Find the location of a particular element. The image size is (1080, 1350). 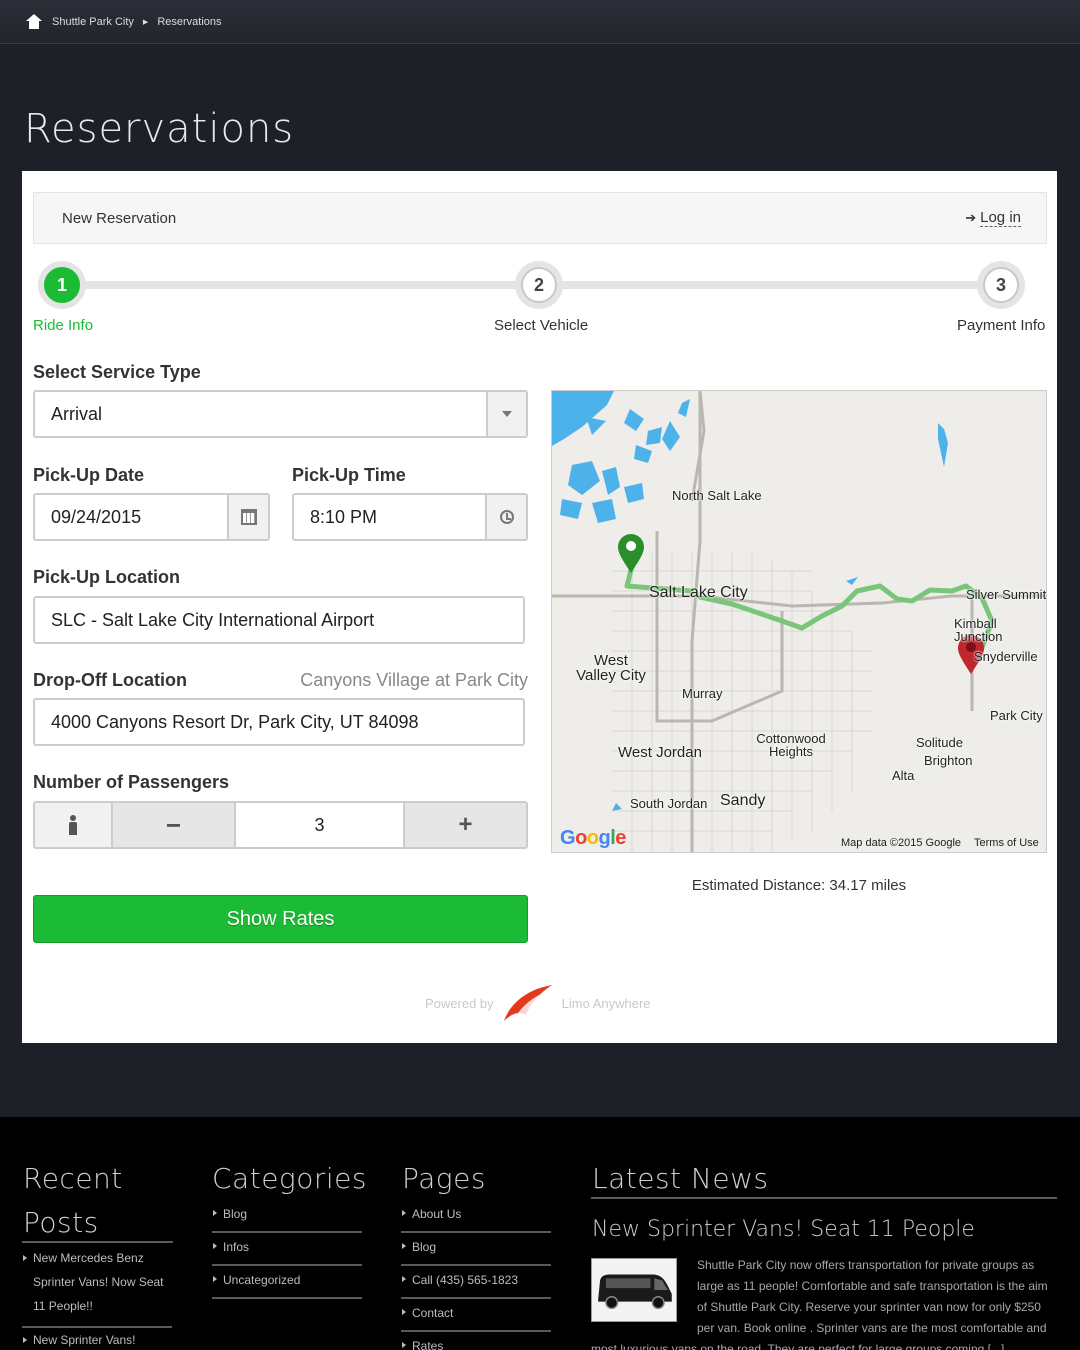

map-label-kimball-junction: Kimball Junction is located at coordinates (978, 630).